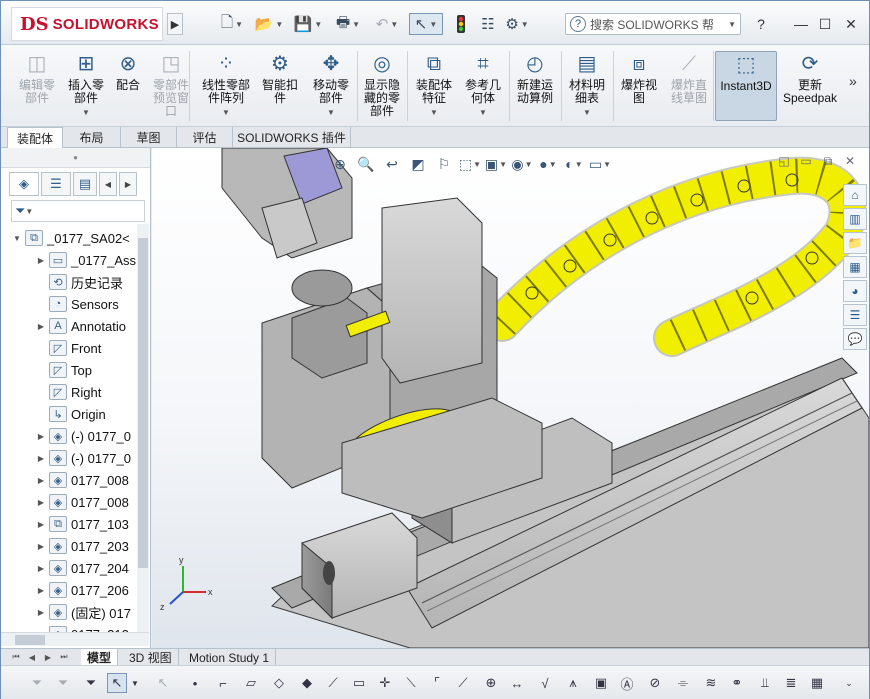  What do you see at coordinates (151, 657) in the screenshot?
I see `tab-3d-view: 3D 视图` at bounding box center [151, 657].